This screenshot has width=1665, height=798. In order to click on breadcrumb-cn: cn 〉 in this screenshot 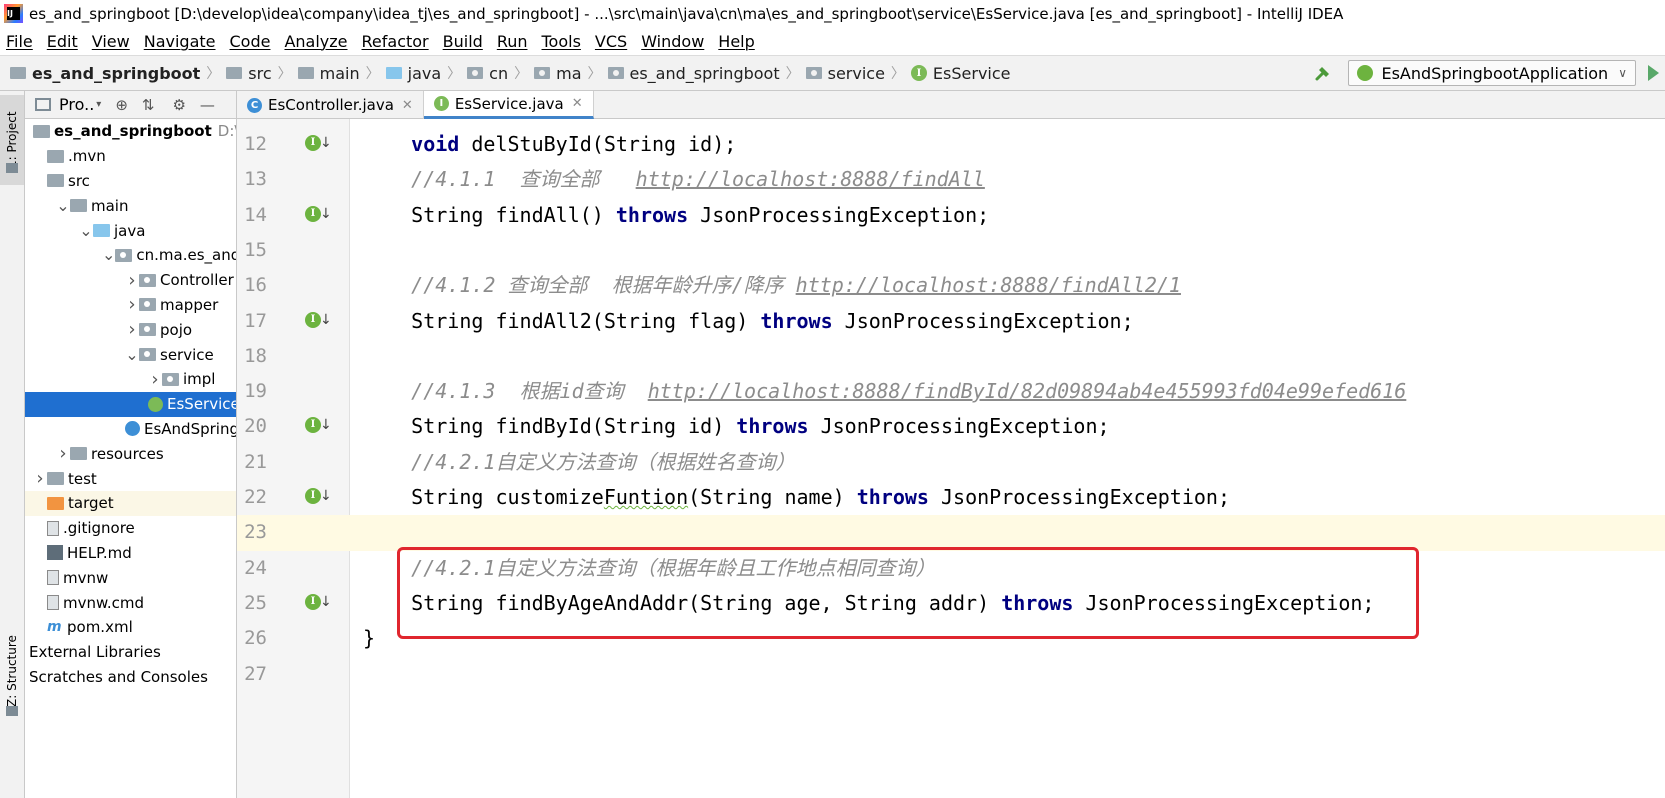, I will do `click(500, 73)`.